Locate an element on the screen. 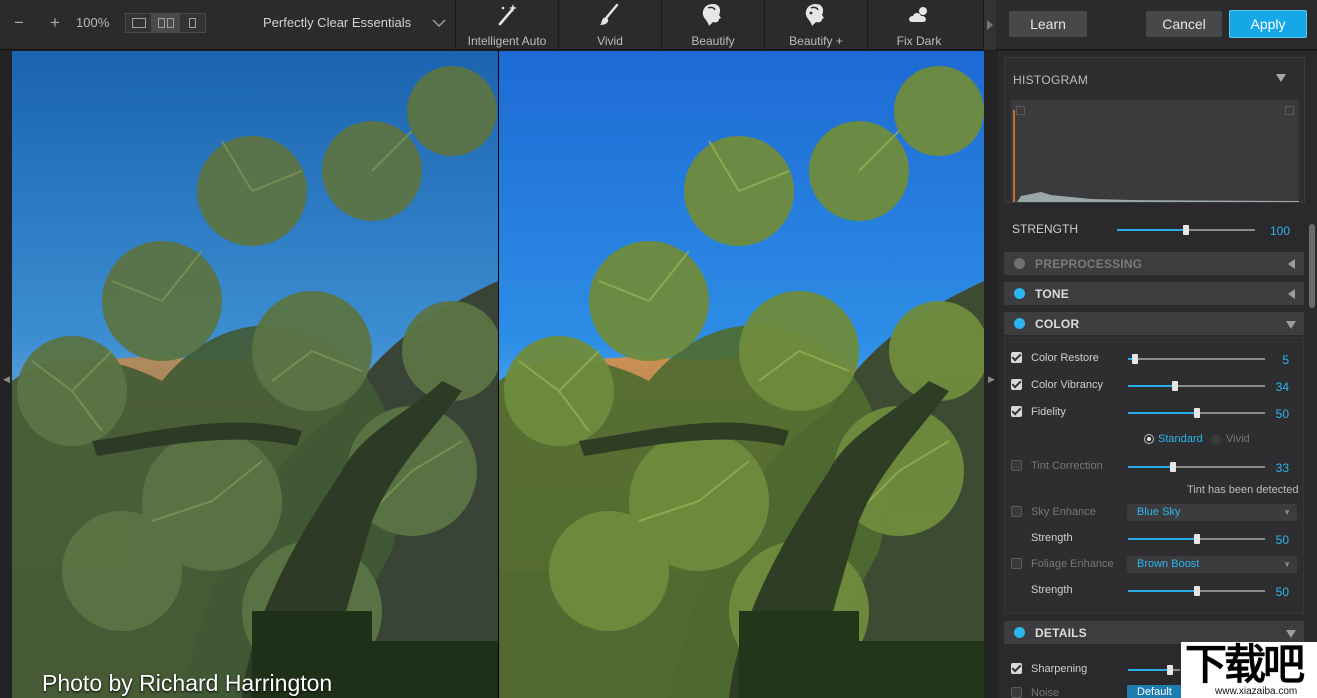 The image size is (1317, 698). sharpening-label: Sharpening is located at coordinates (1059, 669).